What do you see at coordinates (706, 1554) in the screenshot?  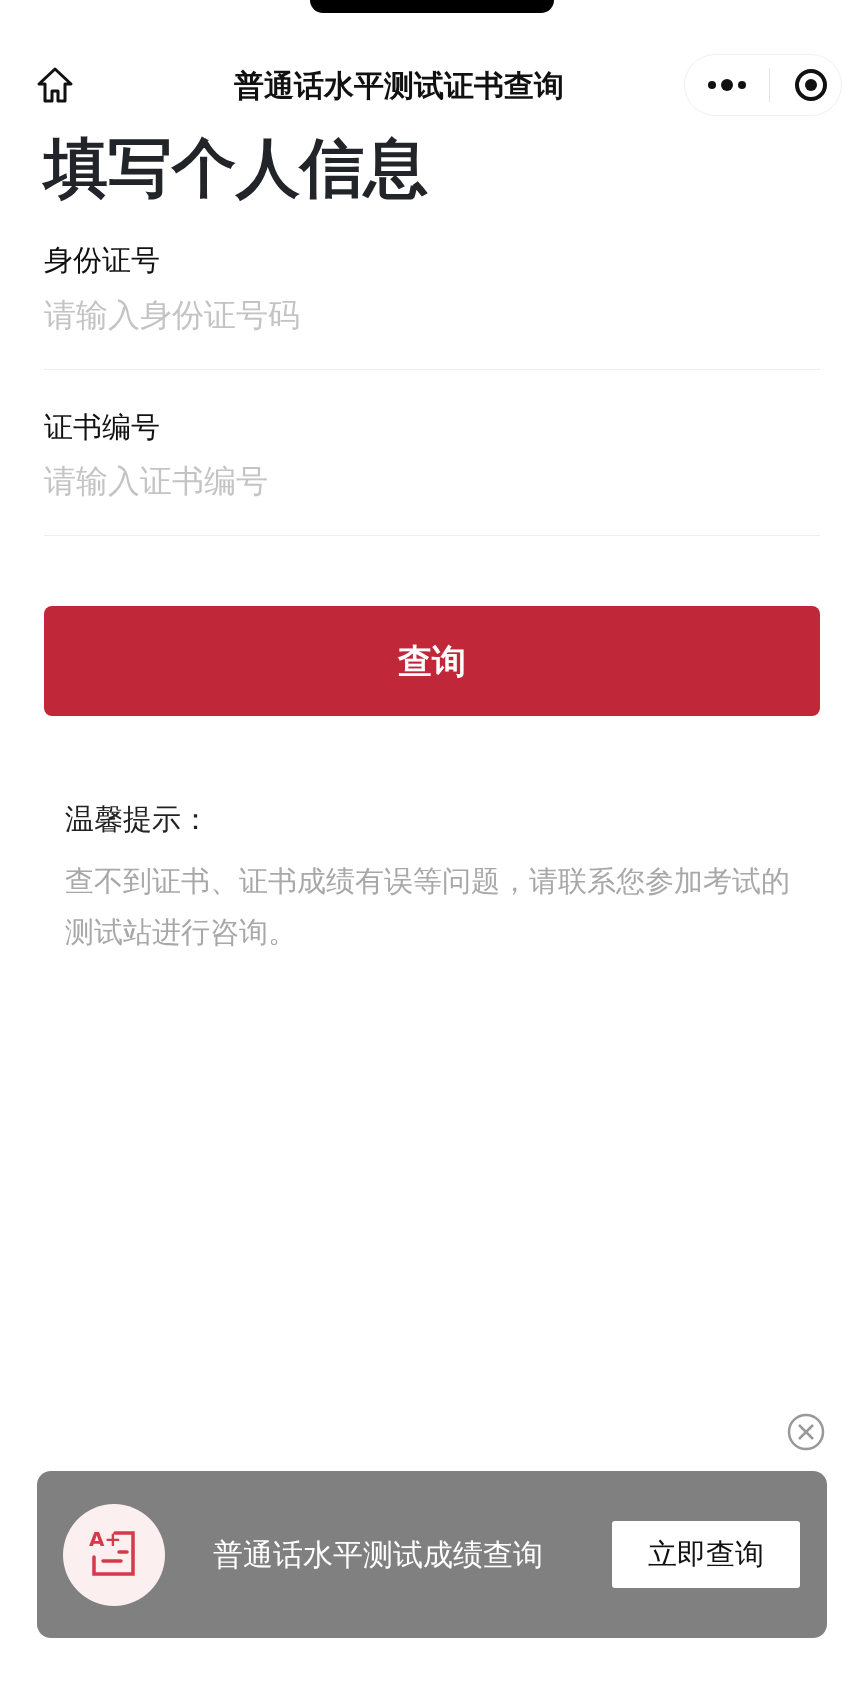 I see `query-now-button: 立即查询` at bounding box center [706, 1554].